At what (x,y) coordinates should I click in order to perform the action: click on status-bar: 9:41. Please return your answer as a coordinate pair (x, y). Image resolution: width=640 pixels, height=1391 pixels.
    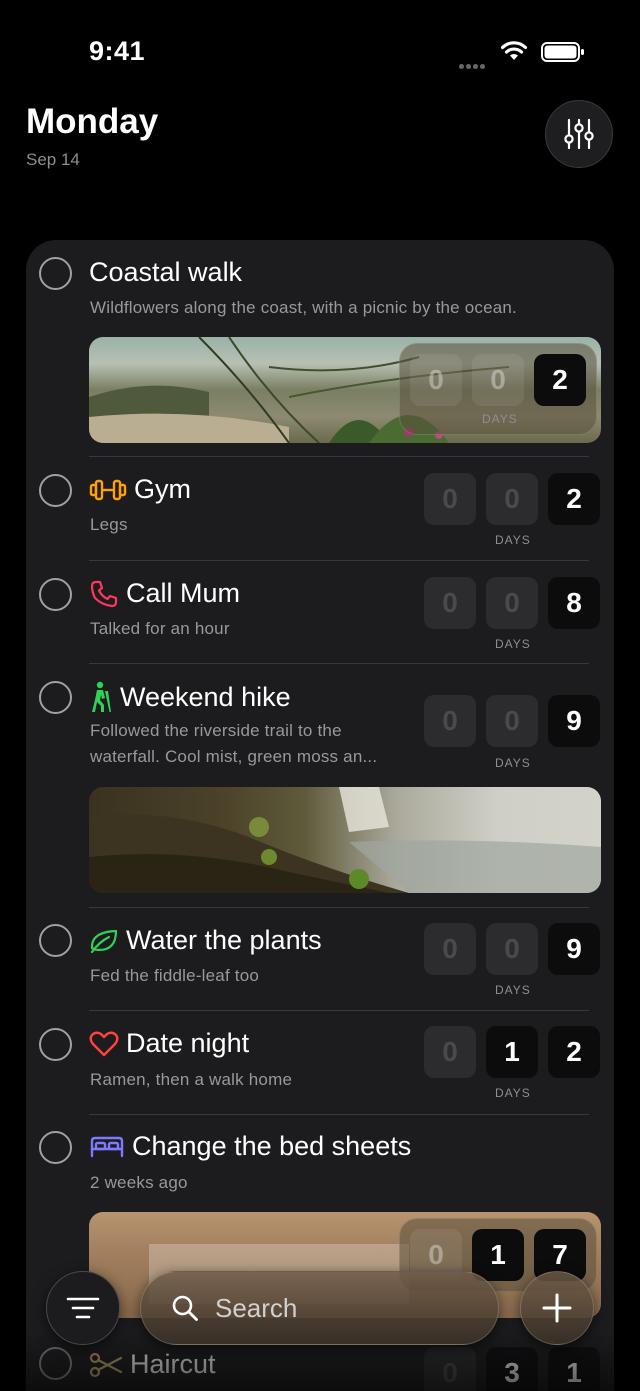
    Looking at the image, I should click on (320, 50).